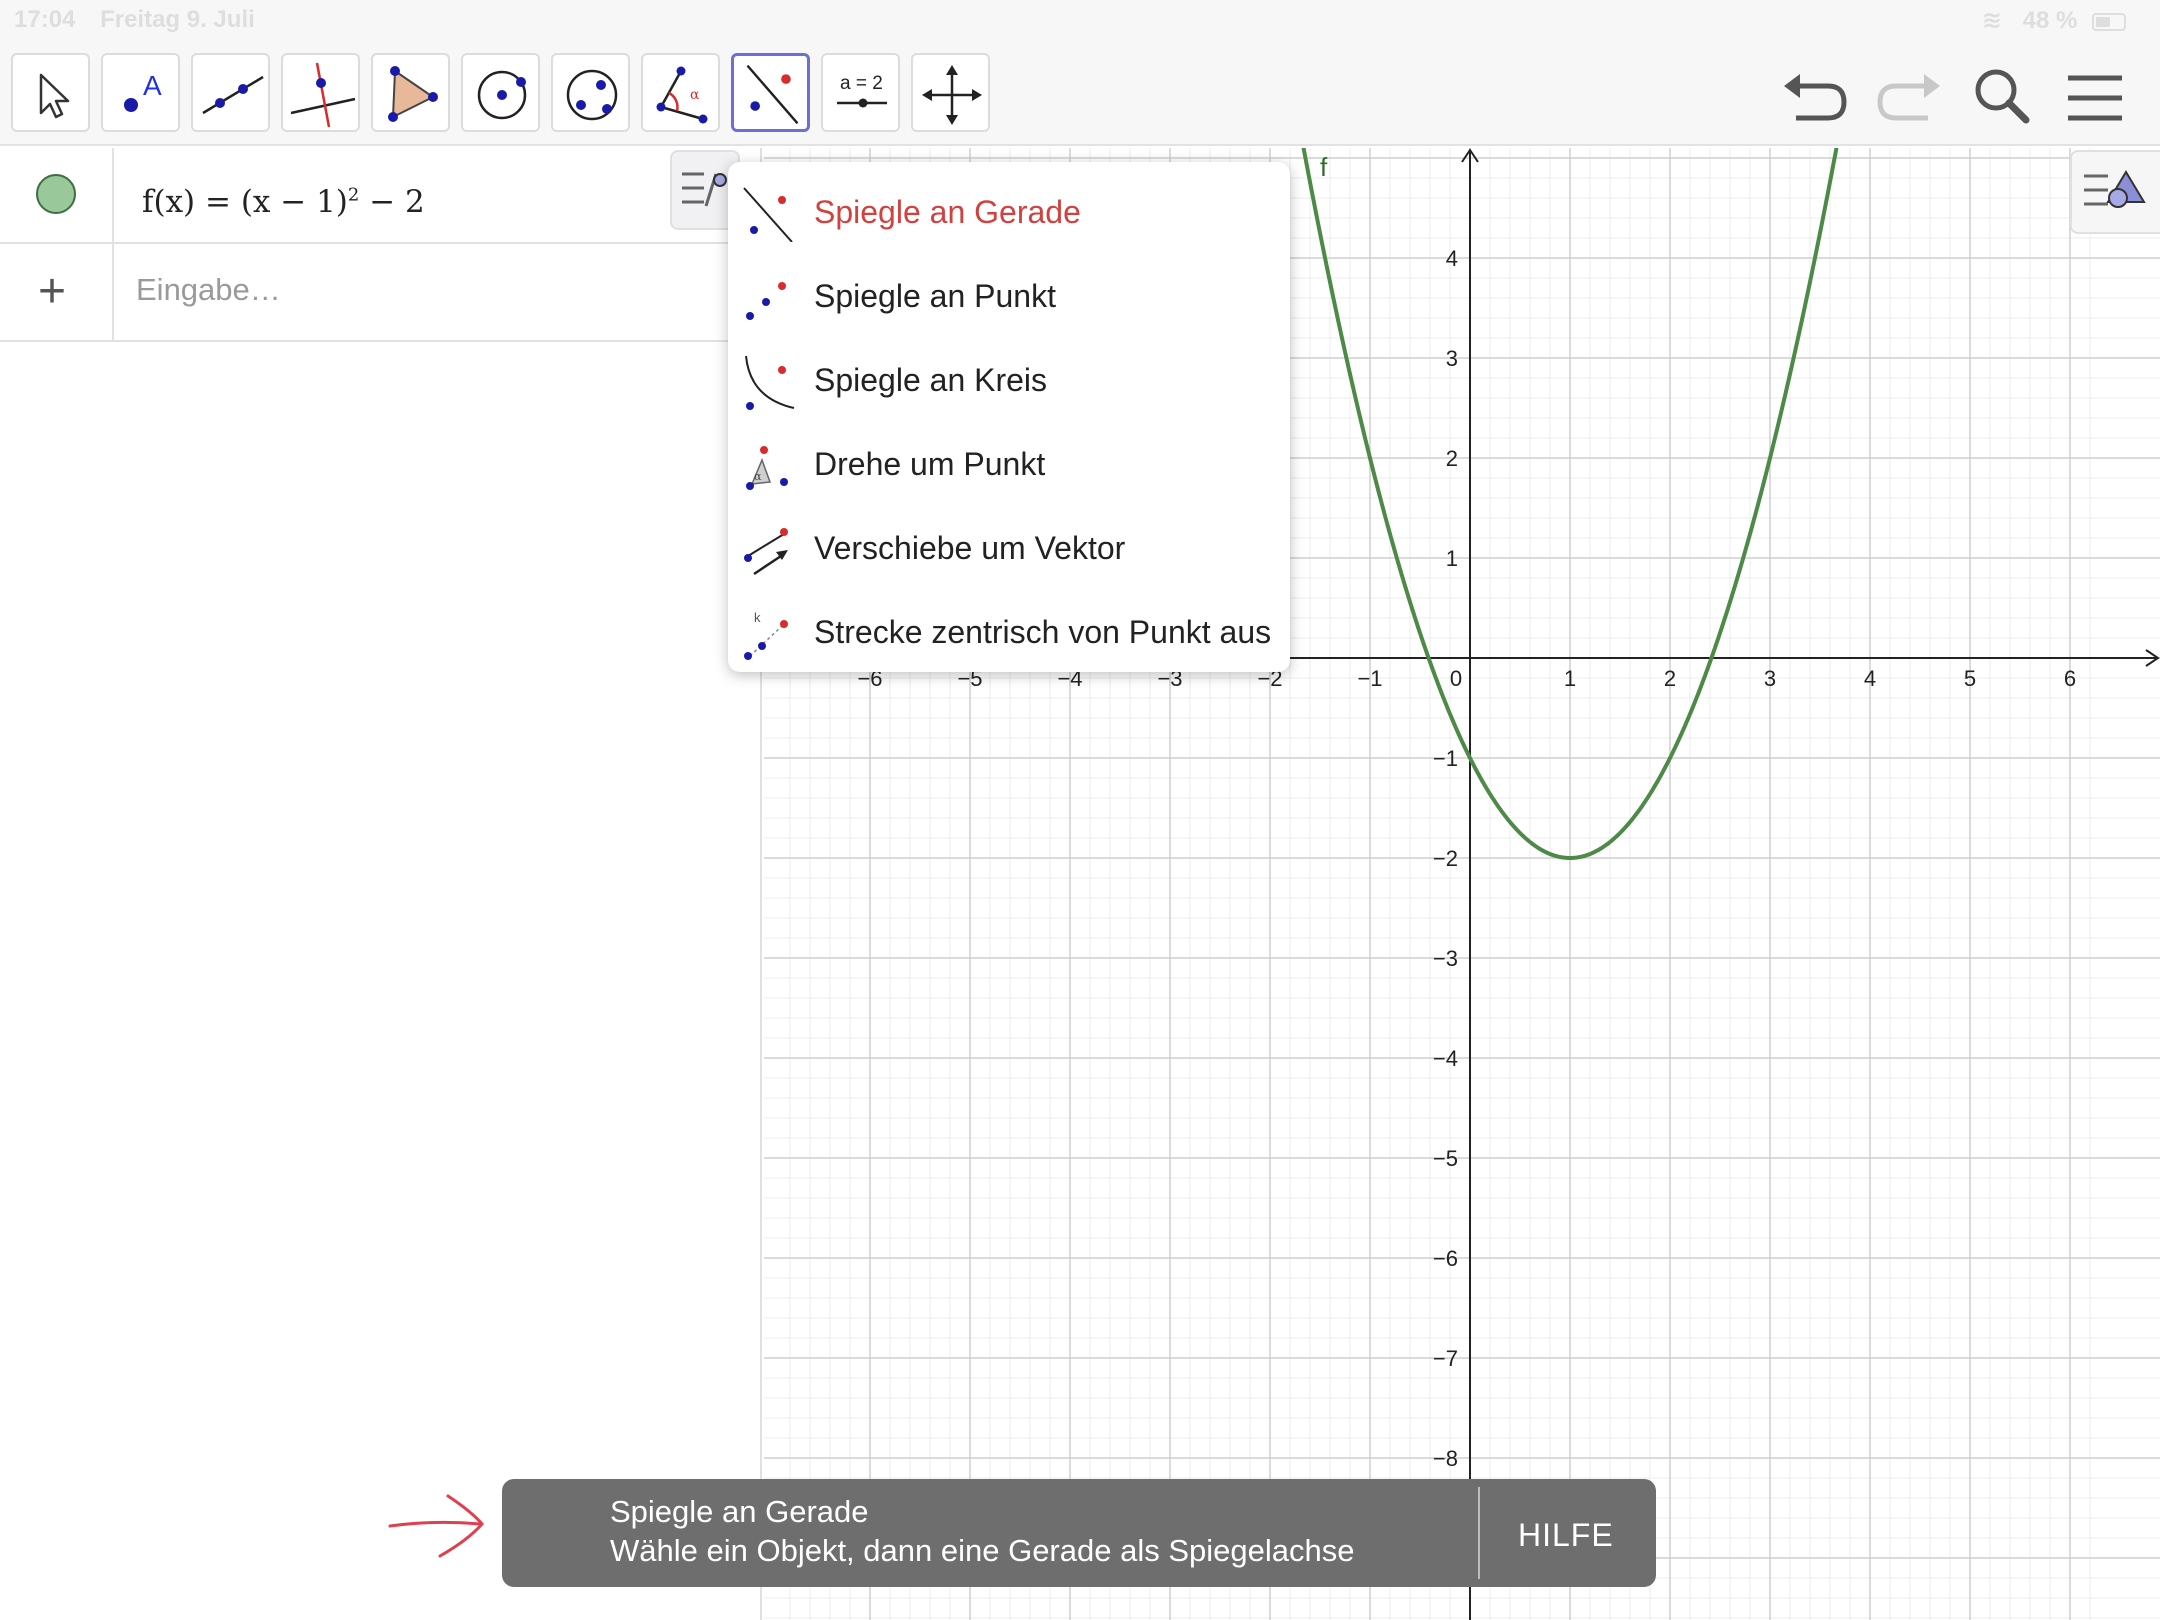 The image size is (2160, 1620). I want to click on x-tick-label: 2, so click(1670, 678).